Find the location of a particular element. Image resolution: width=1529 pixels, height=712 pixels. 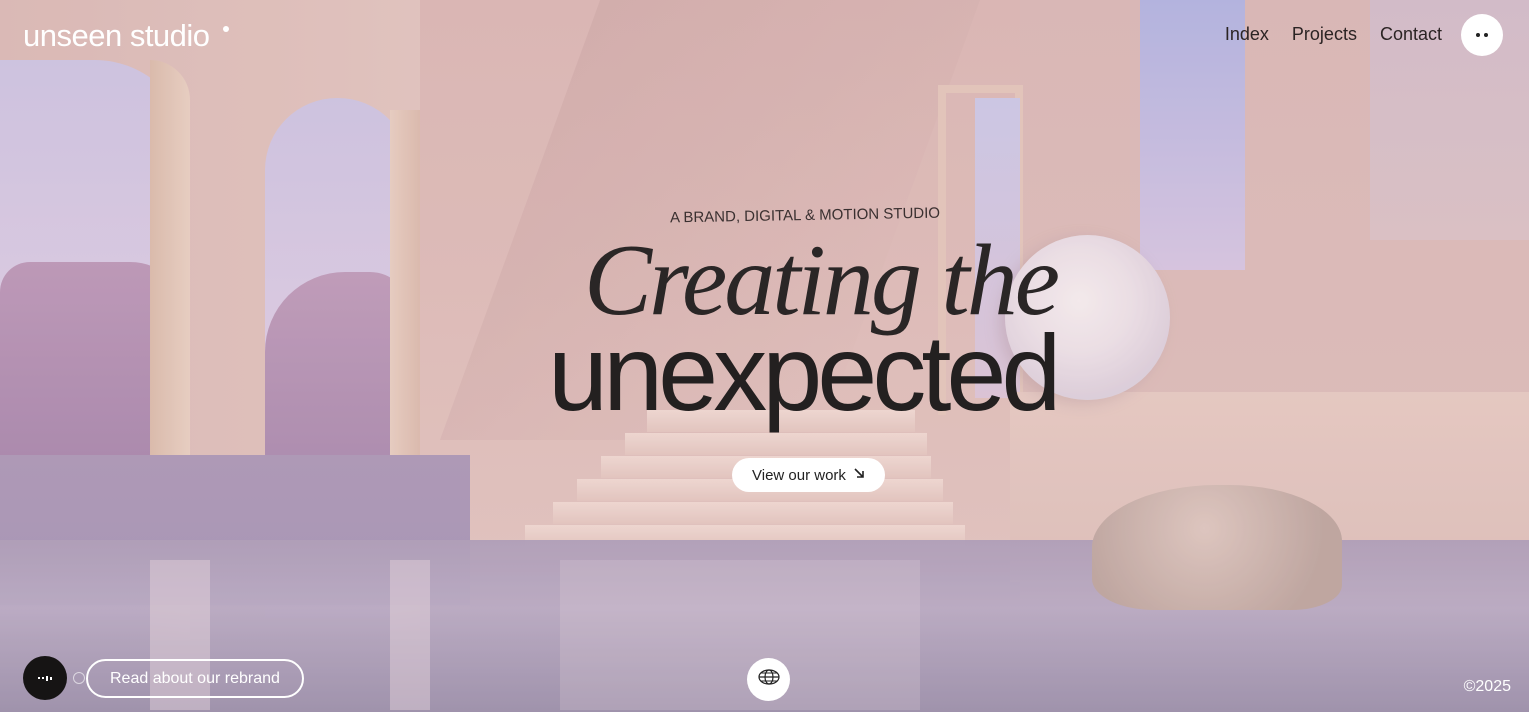

view-work-button: View our work is located at coordinates (808, 475).